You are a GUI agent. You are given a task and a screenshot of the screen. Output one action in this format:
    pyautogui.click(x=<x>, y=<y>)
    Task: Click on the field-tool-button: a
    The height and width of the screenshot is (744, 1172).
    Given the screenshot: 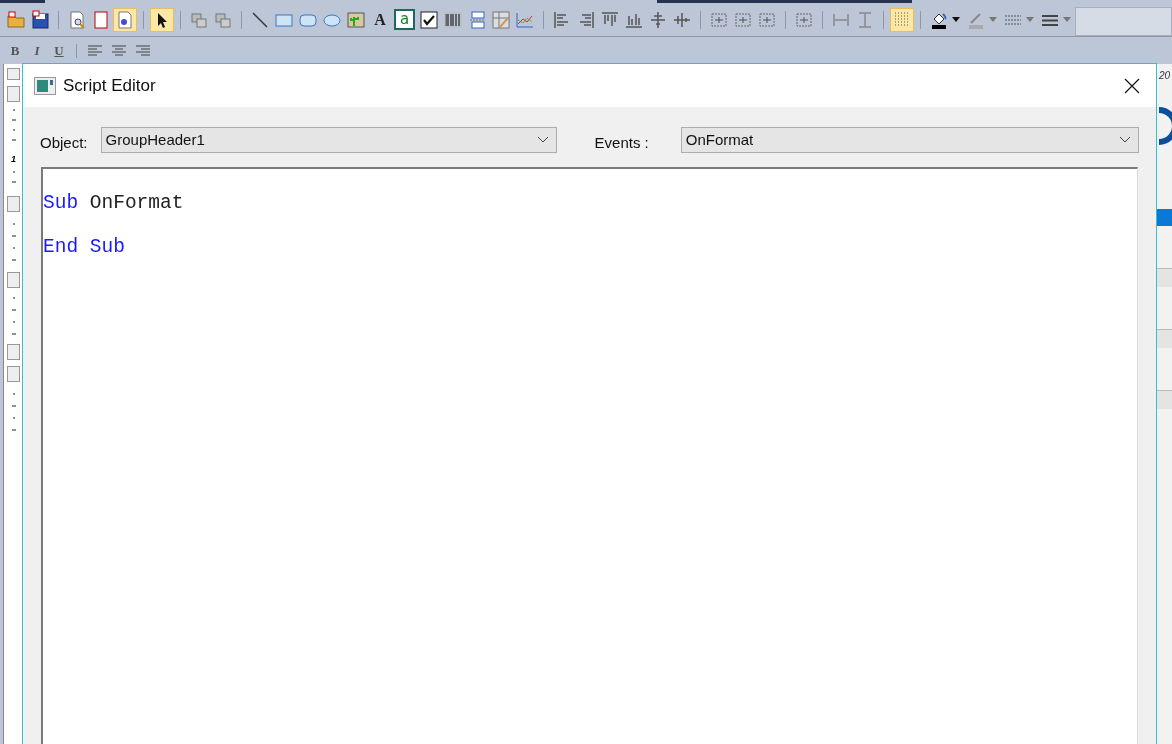 What is the action you would take?
    pyautogui.click(x=404, y=19)
    